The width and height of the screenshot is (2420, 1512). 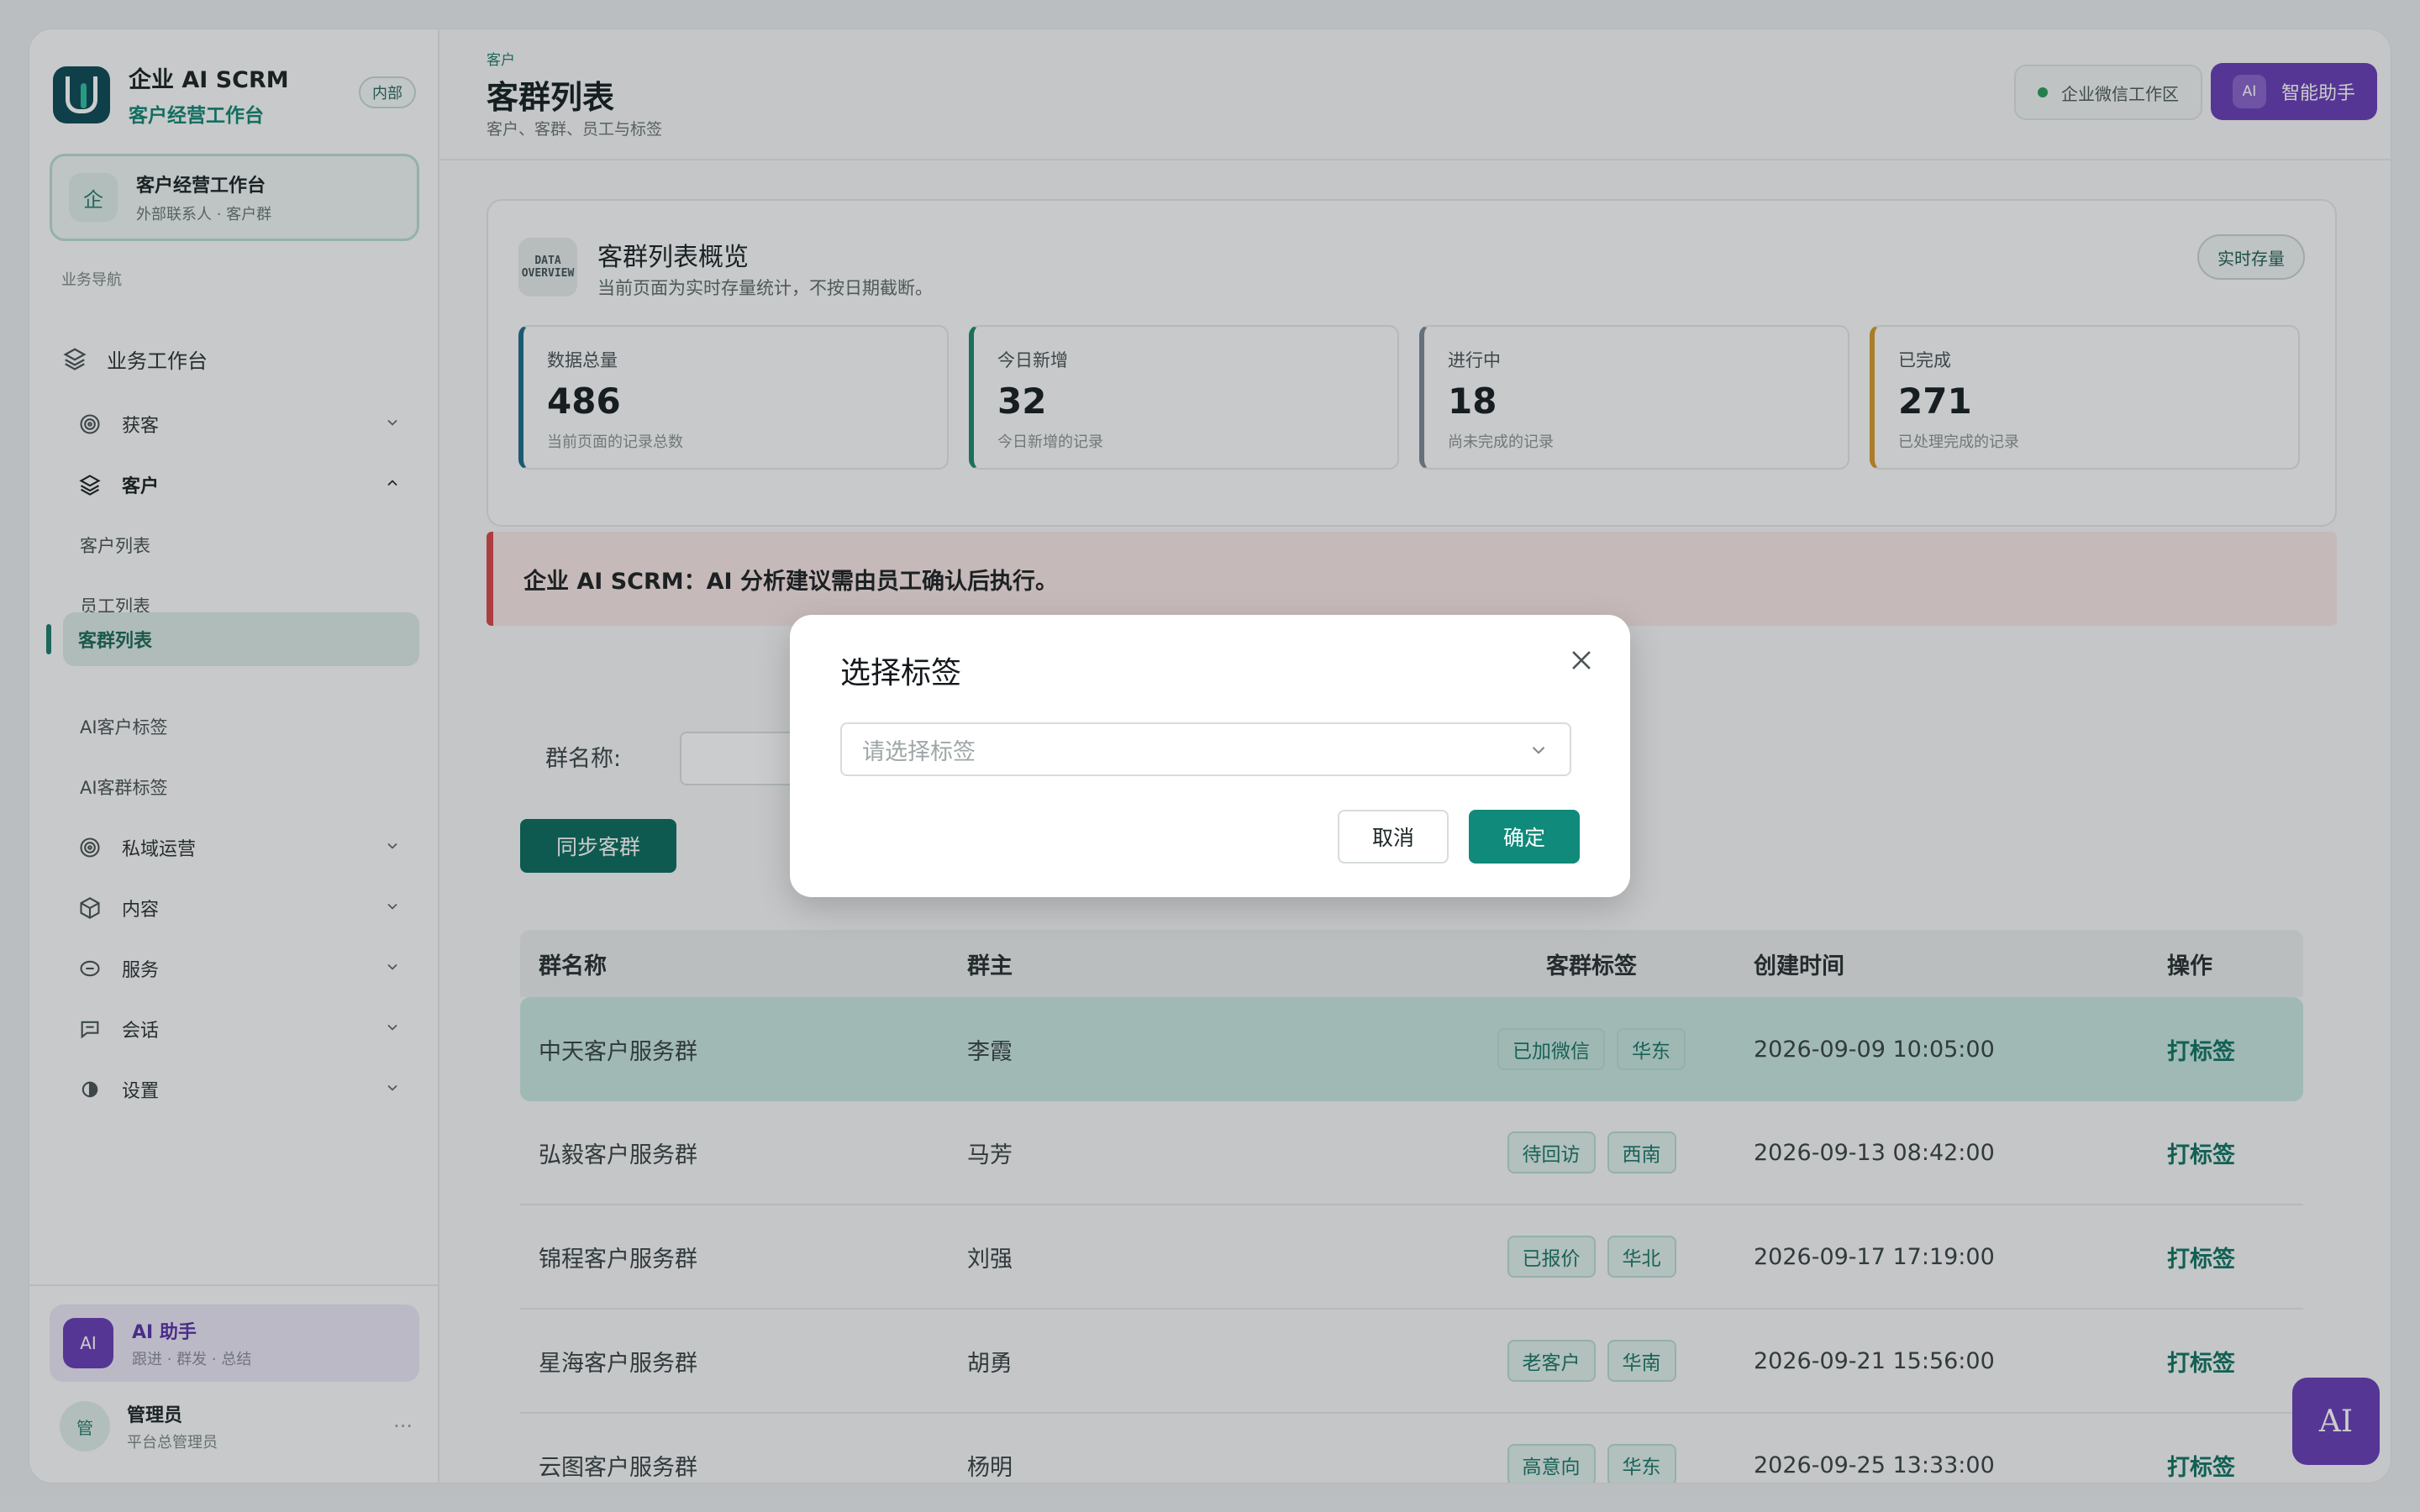 I want to click on cancel-button: 取消, so click(x=1393, y=837).